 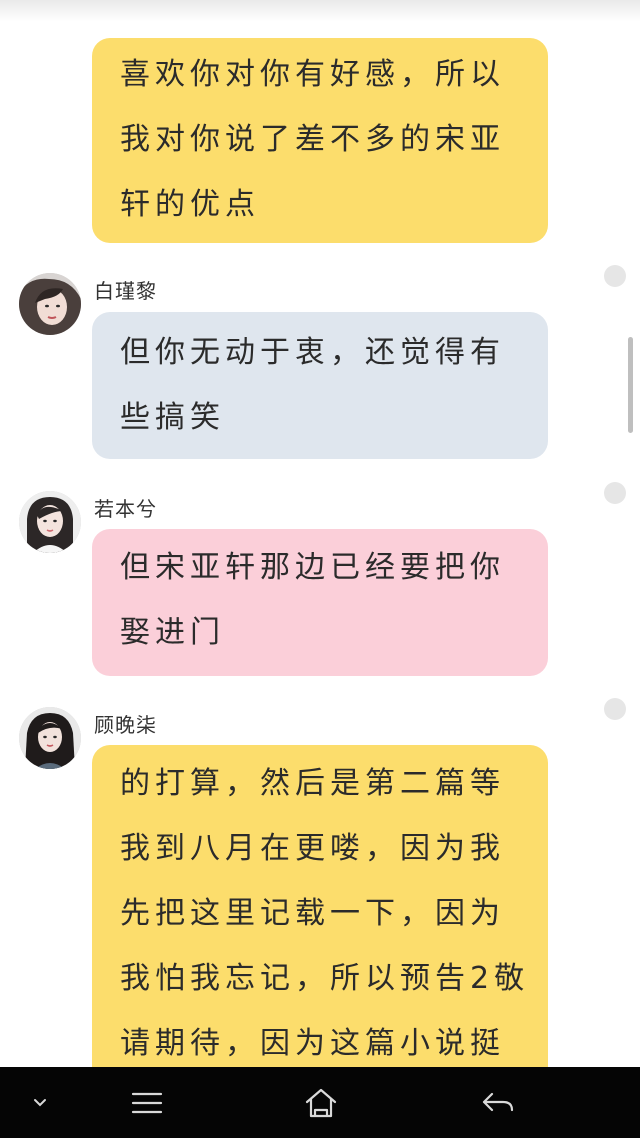 I want to click on nav-back-button, so click(x=498, y=1102).